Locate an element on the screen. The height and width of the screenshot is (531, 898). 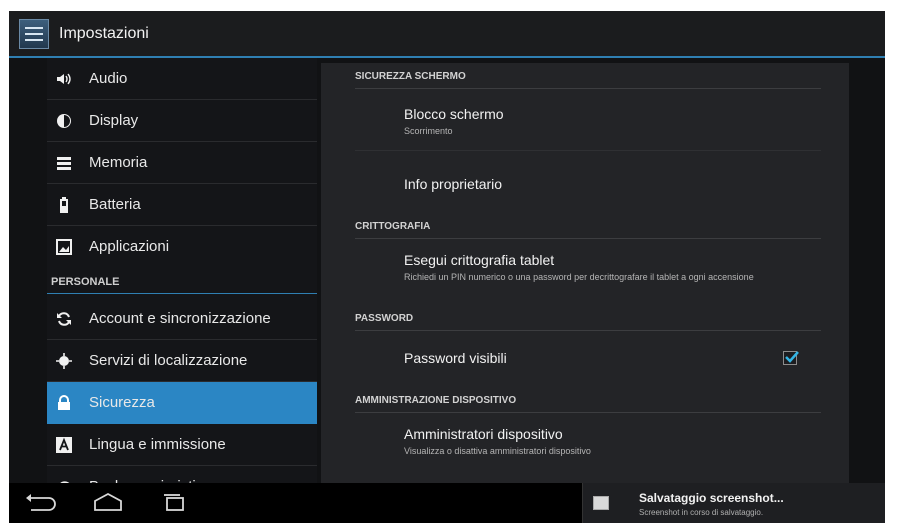
sync-icon is located at coordinates (64, 319).